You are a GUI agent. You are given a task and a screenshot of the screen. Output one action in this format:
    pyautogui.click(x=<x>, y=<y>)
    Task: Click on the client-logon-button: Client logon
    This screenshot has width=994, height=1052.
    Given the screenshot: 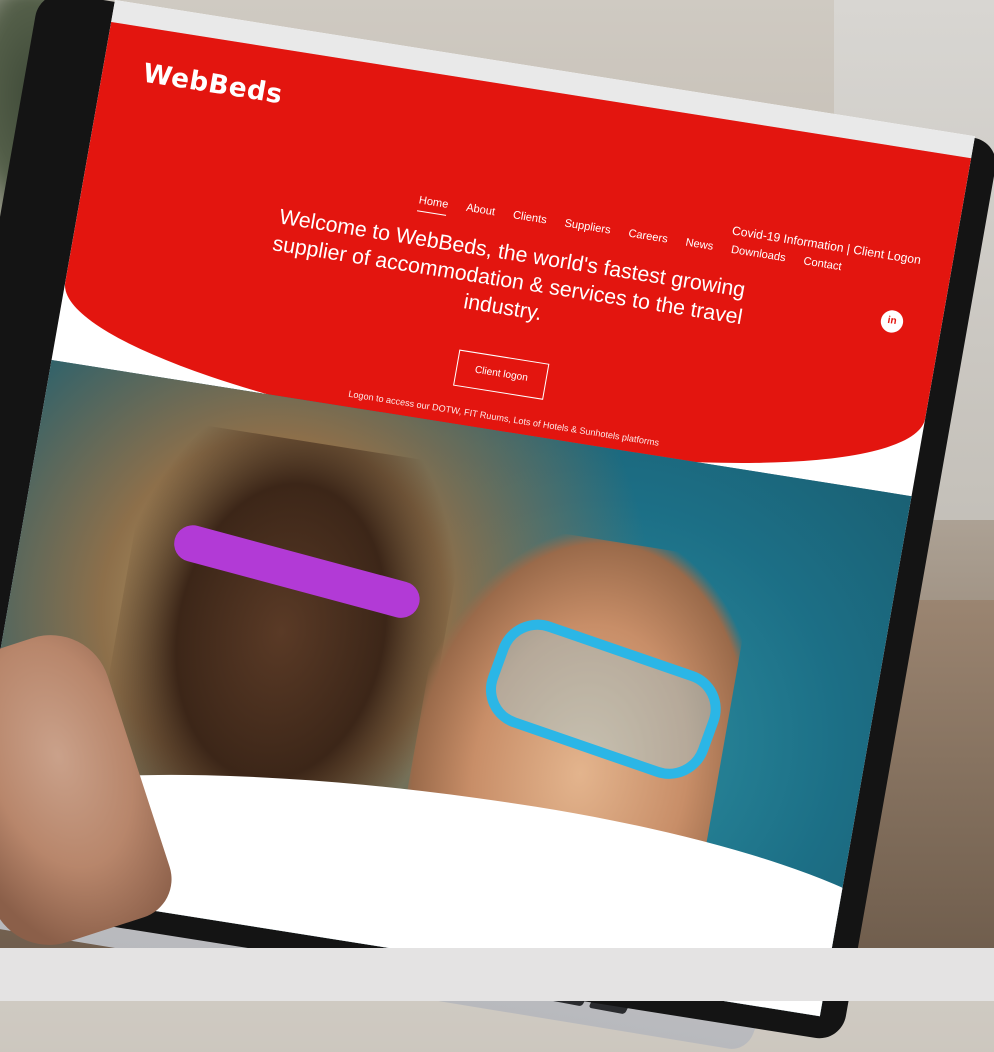 What is the action you would take?
    pyautogui.click(x=501, y=374)
    